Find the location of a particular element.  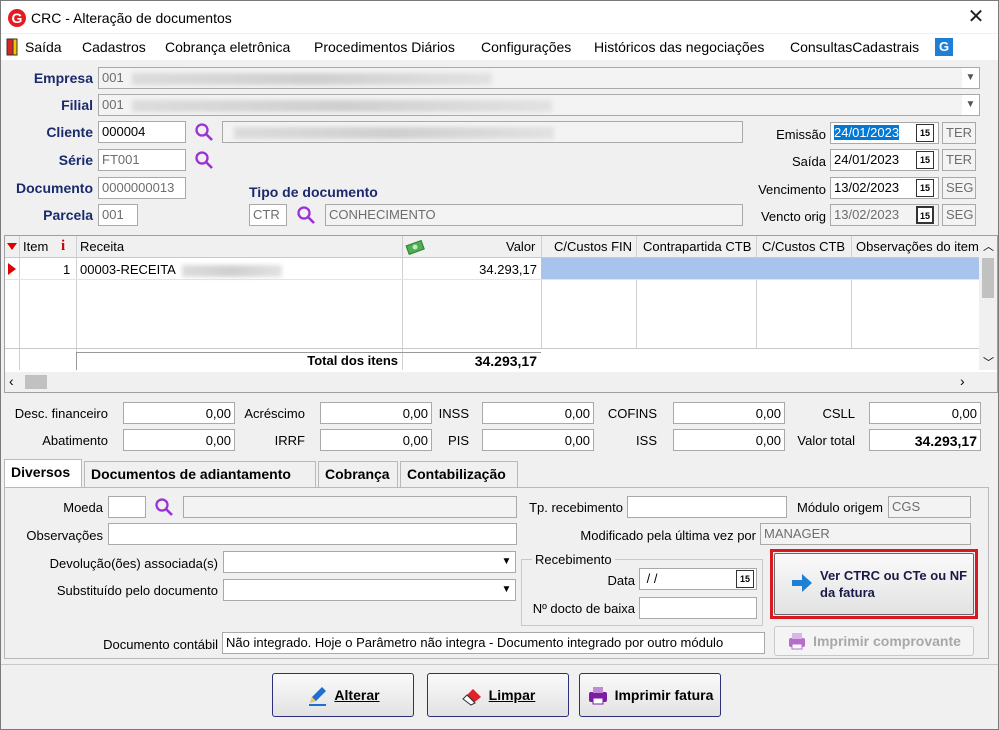

devolucoes-select: ▼ is located at coordinates (369, 562).